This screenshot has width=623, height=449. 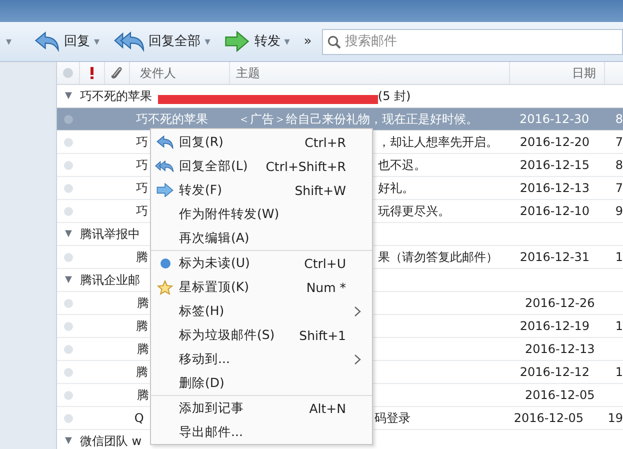 What do you see at coordinates (555, 165) in the screenshot?
I see `date-text: 2016-12-15` at bounding box center [555, 165].